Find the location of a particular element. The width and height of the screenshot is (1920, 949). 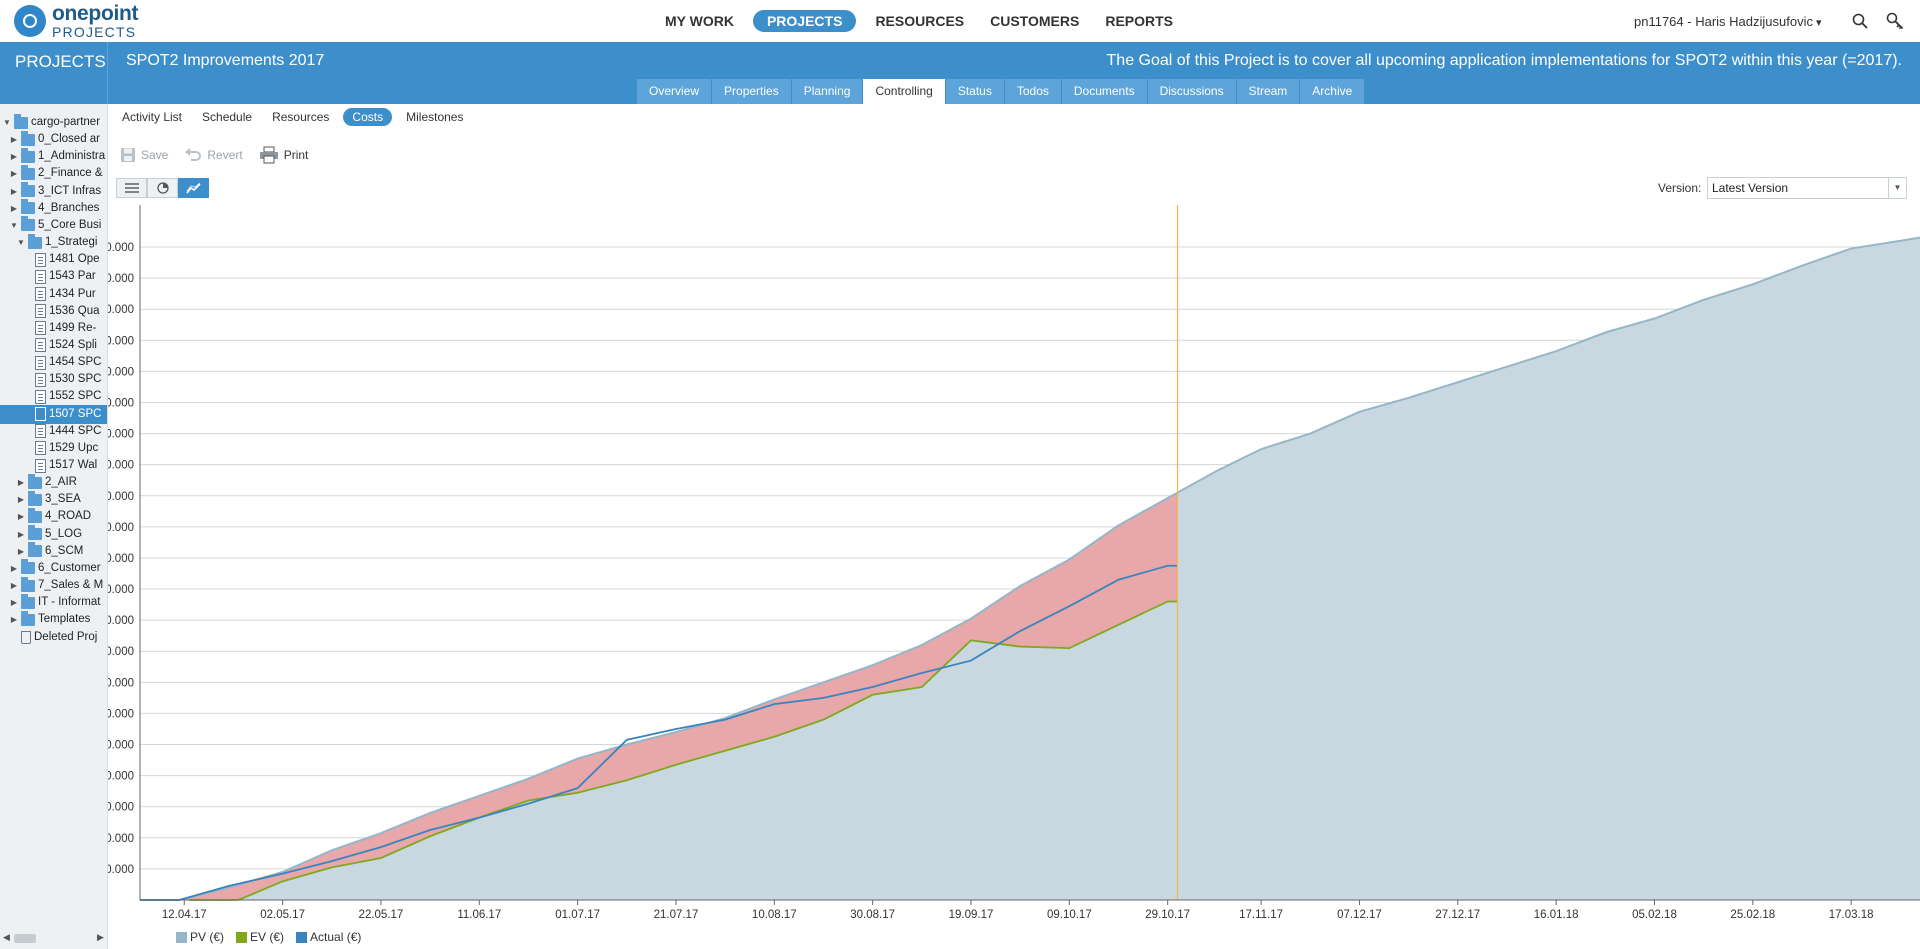

tree-item-label: 4_ROAD is located at coordinates (68, 516).